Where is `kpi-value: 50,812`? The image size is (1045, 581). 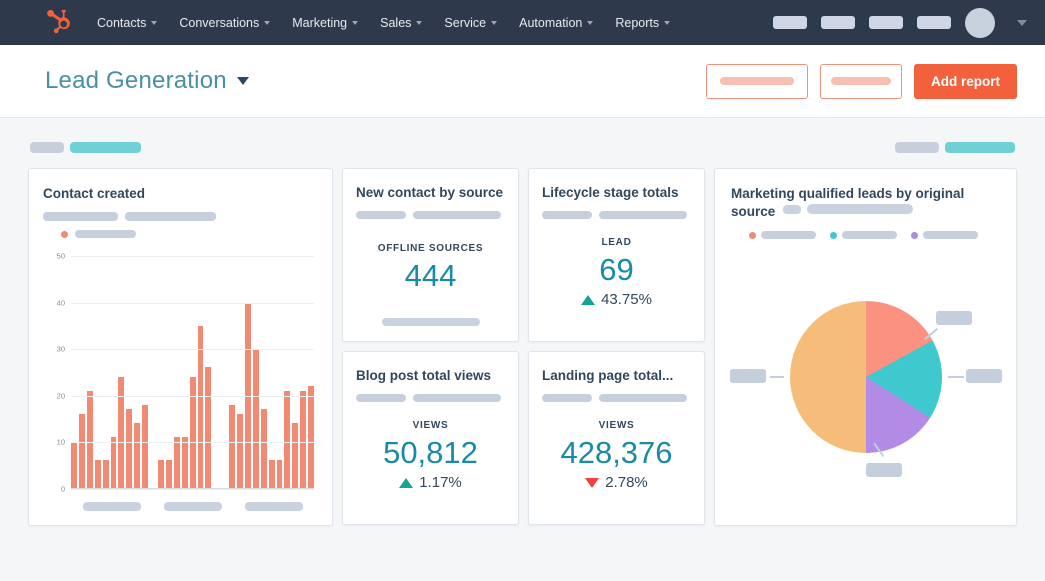 kpi-value: 50,812 is located at coordinates (430, 452).